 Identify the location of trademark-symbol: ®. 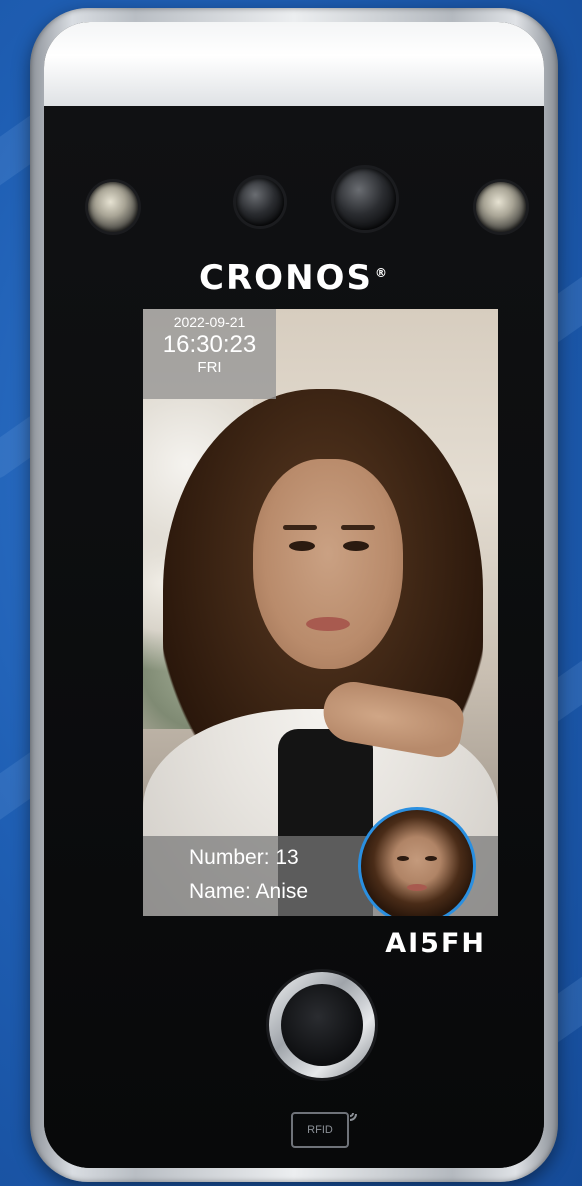
(381, 272).